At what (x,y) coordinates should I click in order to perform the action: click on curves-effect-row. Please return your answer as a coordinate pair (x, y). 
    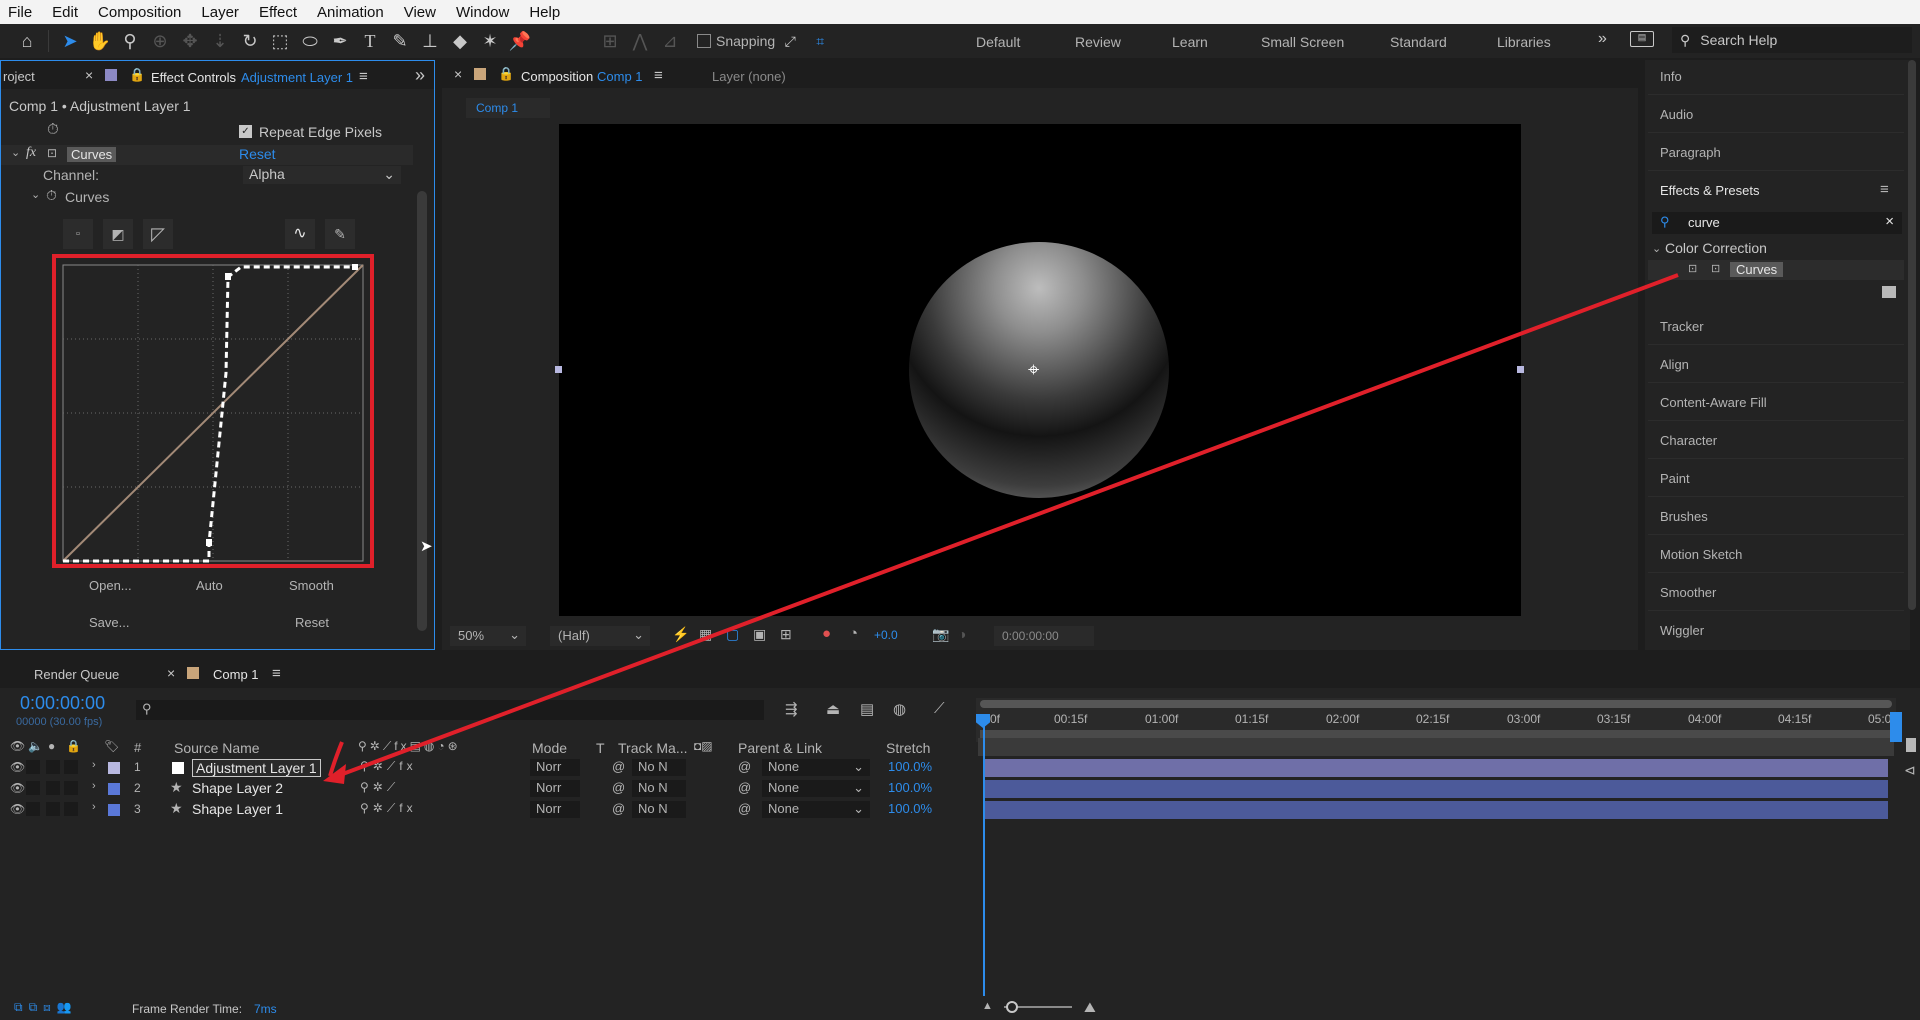
    Looking at the image, I should click on (207, 155).